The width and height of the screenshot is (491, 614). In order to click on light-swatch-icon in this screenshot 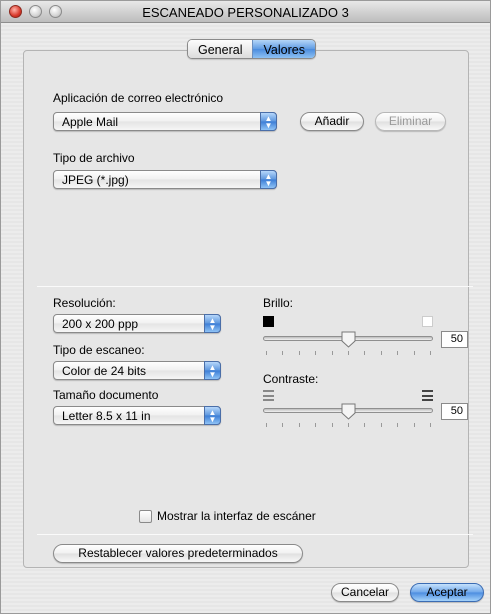, I will do `click(427, 321)`.